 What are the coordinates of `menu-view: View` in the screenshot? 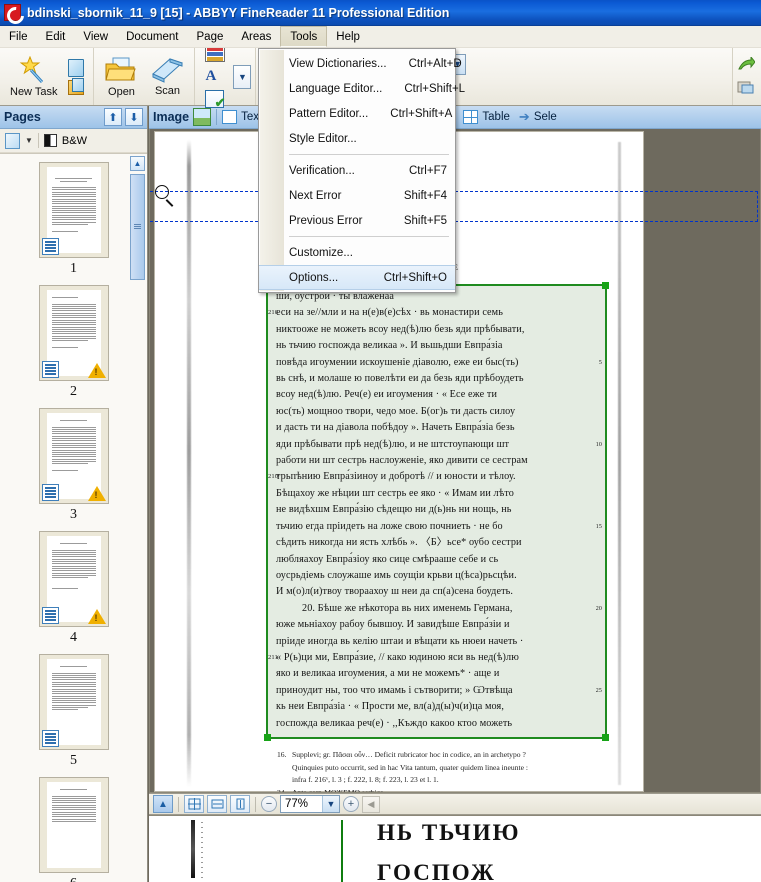 It's located at (95, 36).